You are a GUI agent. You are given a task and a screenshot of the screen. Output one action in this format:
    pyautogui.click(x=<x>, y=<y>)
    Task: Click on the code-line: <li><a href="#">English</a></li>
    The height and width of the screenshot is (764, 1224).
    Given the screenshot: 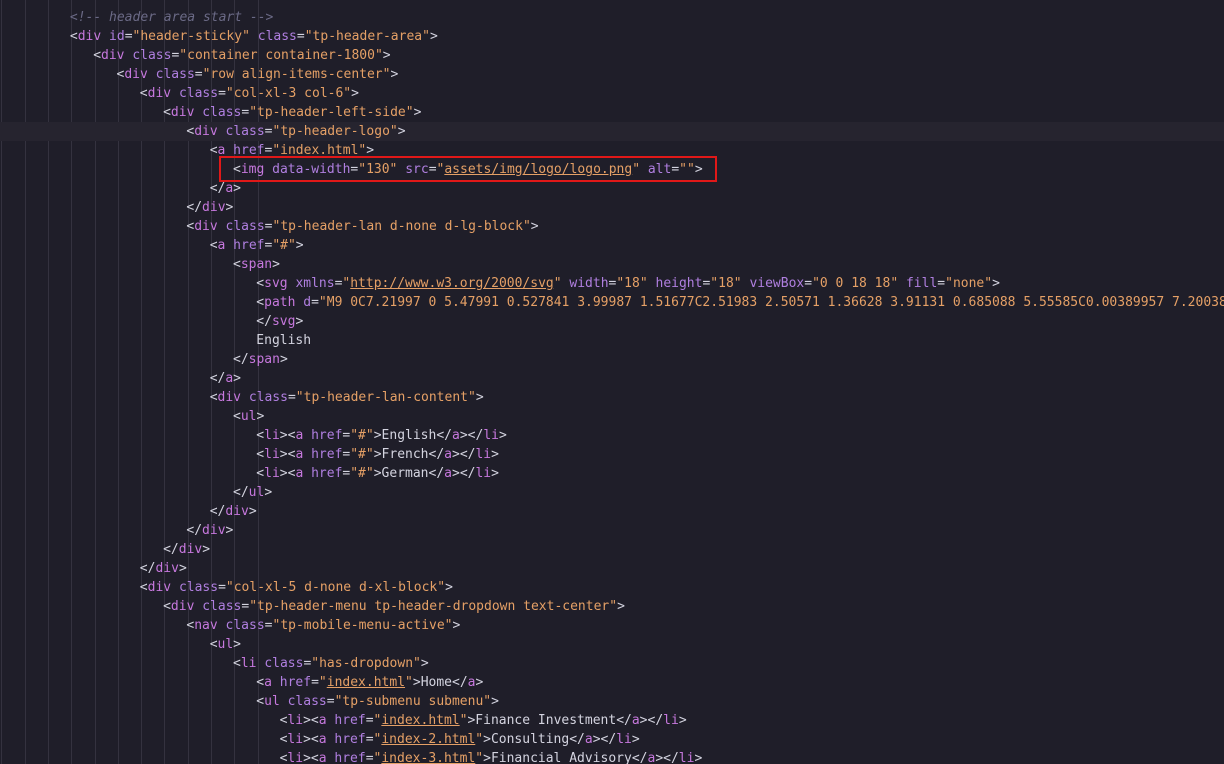 What is the action you would take?
    pyautogui.click(x=612, y=435)
    